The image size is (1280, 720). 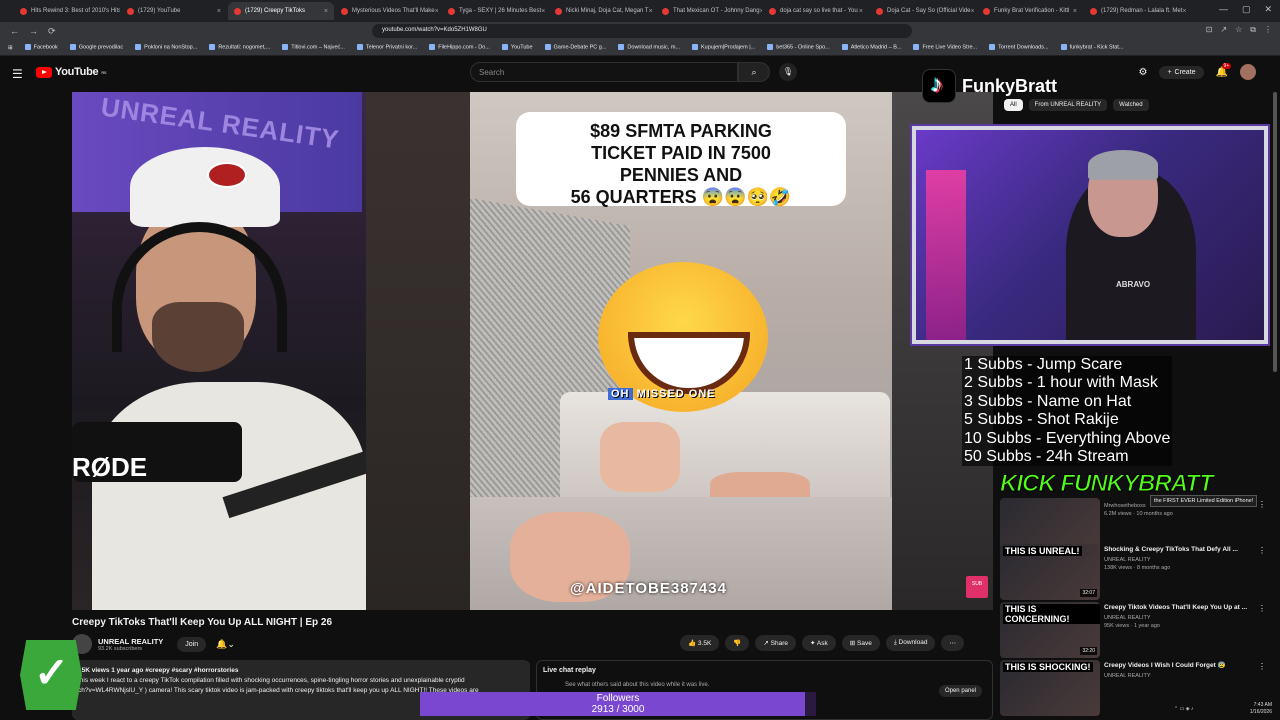 I want to click on browser-tab: That Mexican OT - Johnny Dang ×, so click(x=709, y=11).